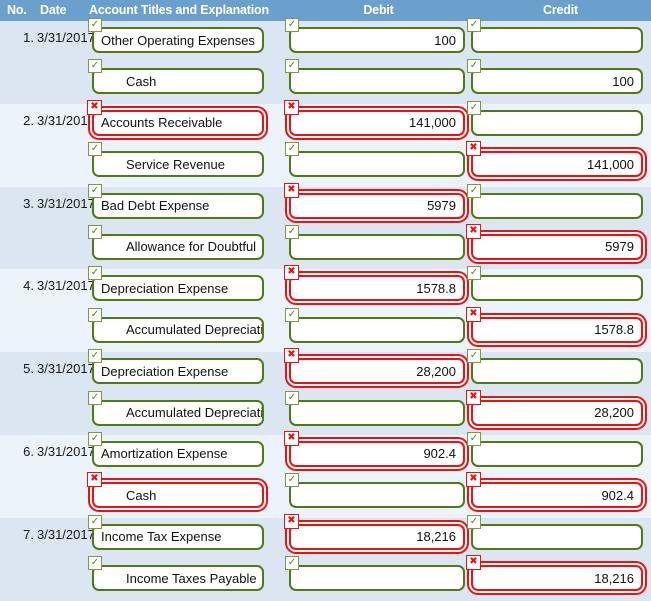 Image resolution: width=651 pixels, height=601 pixels. What do you see at coordinates (377, 536) in the screenshot?
I see `debit-amount-input: 18,216` at bounding box center [377, 536].